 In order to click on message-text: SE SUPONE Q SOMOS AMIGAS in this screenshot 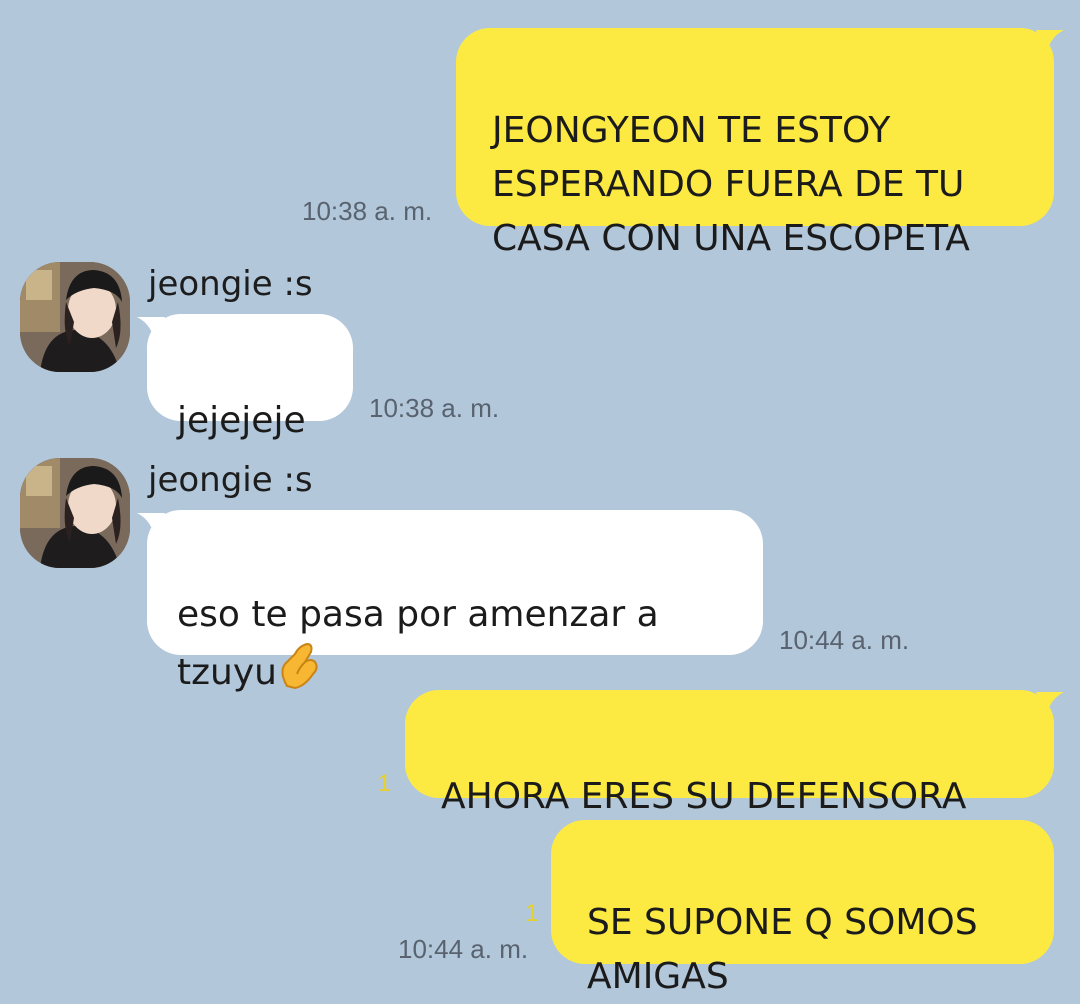, I will do `click(782, 949)`.